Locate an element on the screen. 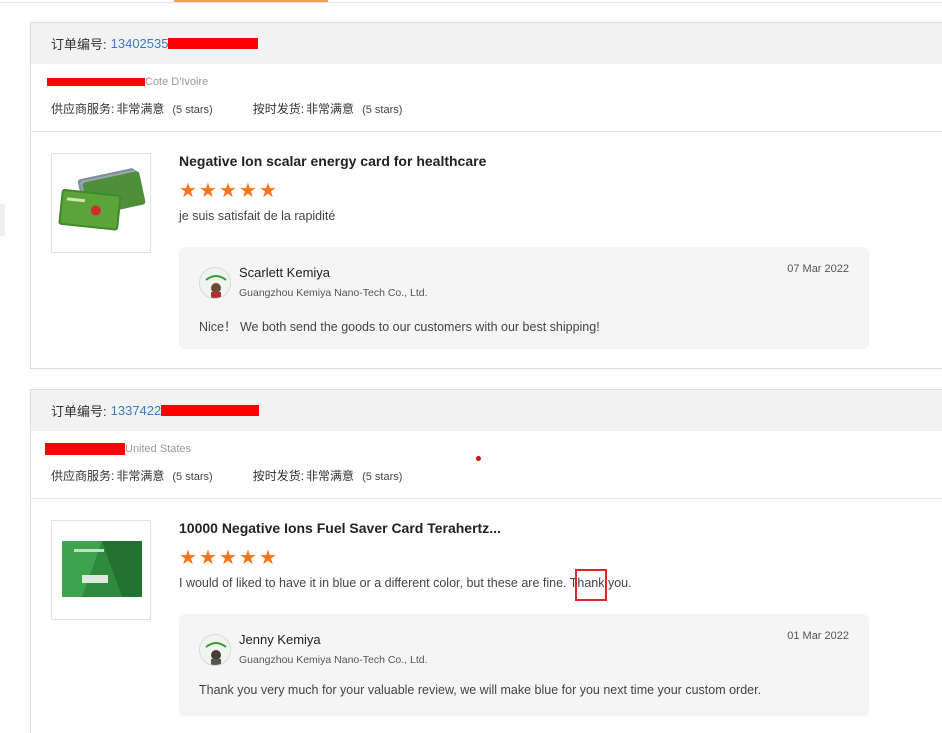 The height and width of the screenshot is (733, 942). reply-date: 07 Mar 2022 is located at coordinates (818, 269).